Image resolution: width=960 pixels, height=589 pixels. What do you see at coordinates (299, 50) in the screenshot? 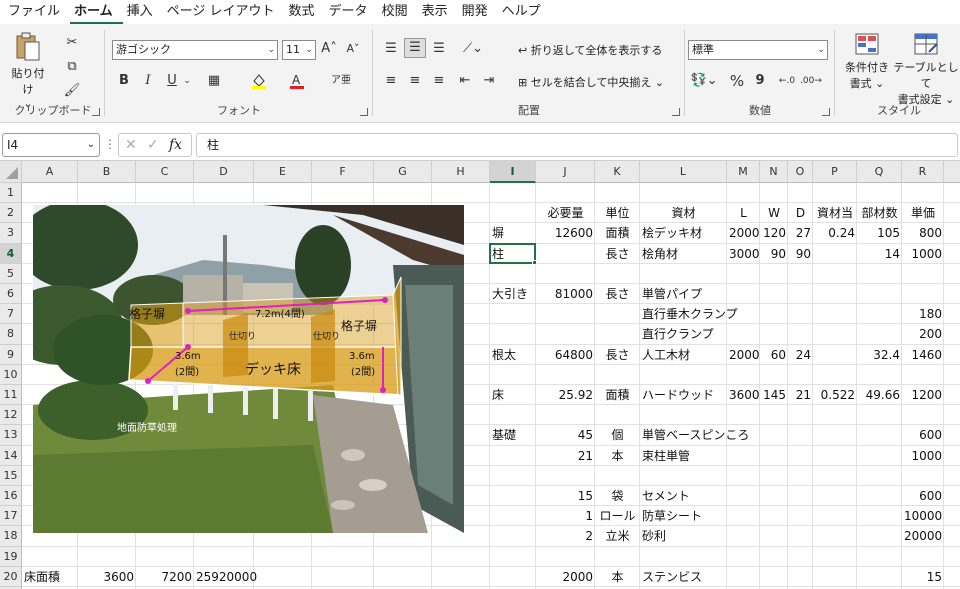
I see `font-size-select: 11 ⌄` at bounding box center [299, 50].